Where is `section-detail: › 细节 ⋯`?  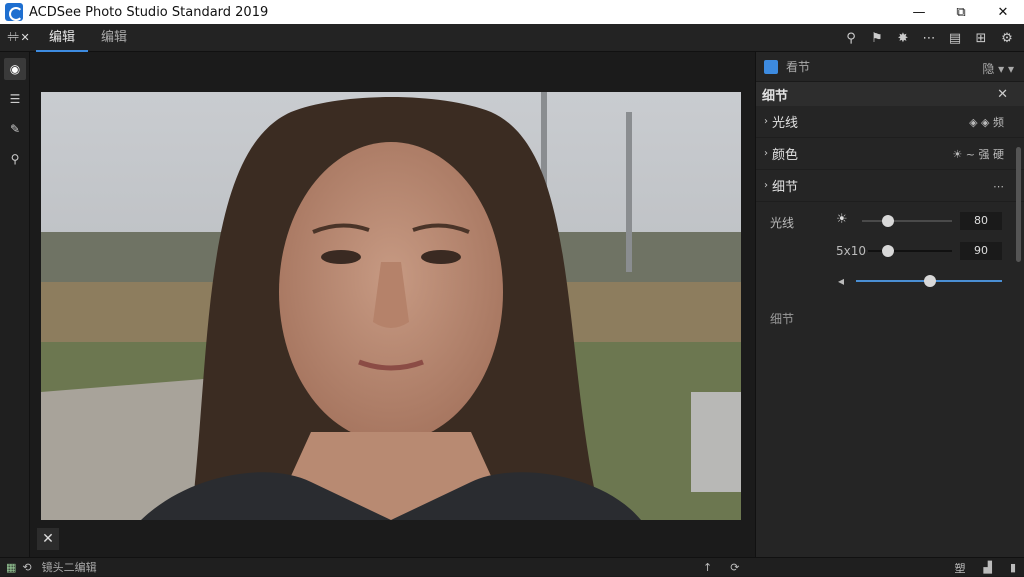 section-detail: › 细节 ⋯ is located at coordinates (890, 186).